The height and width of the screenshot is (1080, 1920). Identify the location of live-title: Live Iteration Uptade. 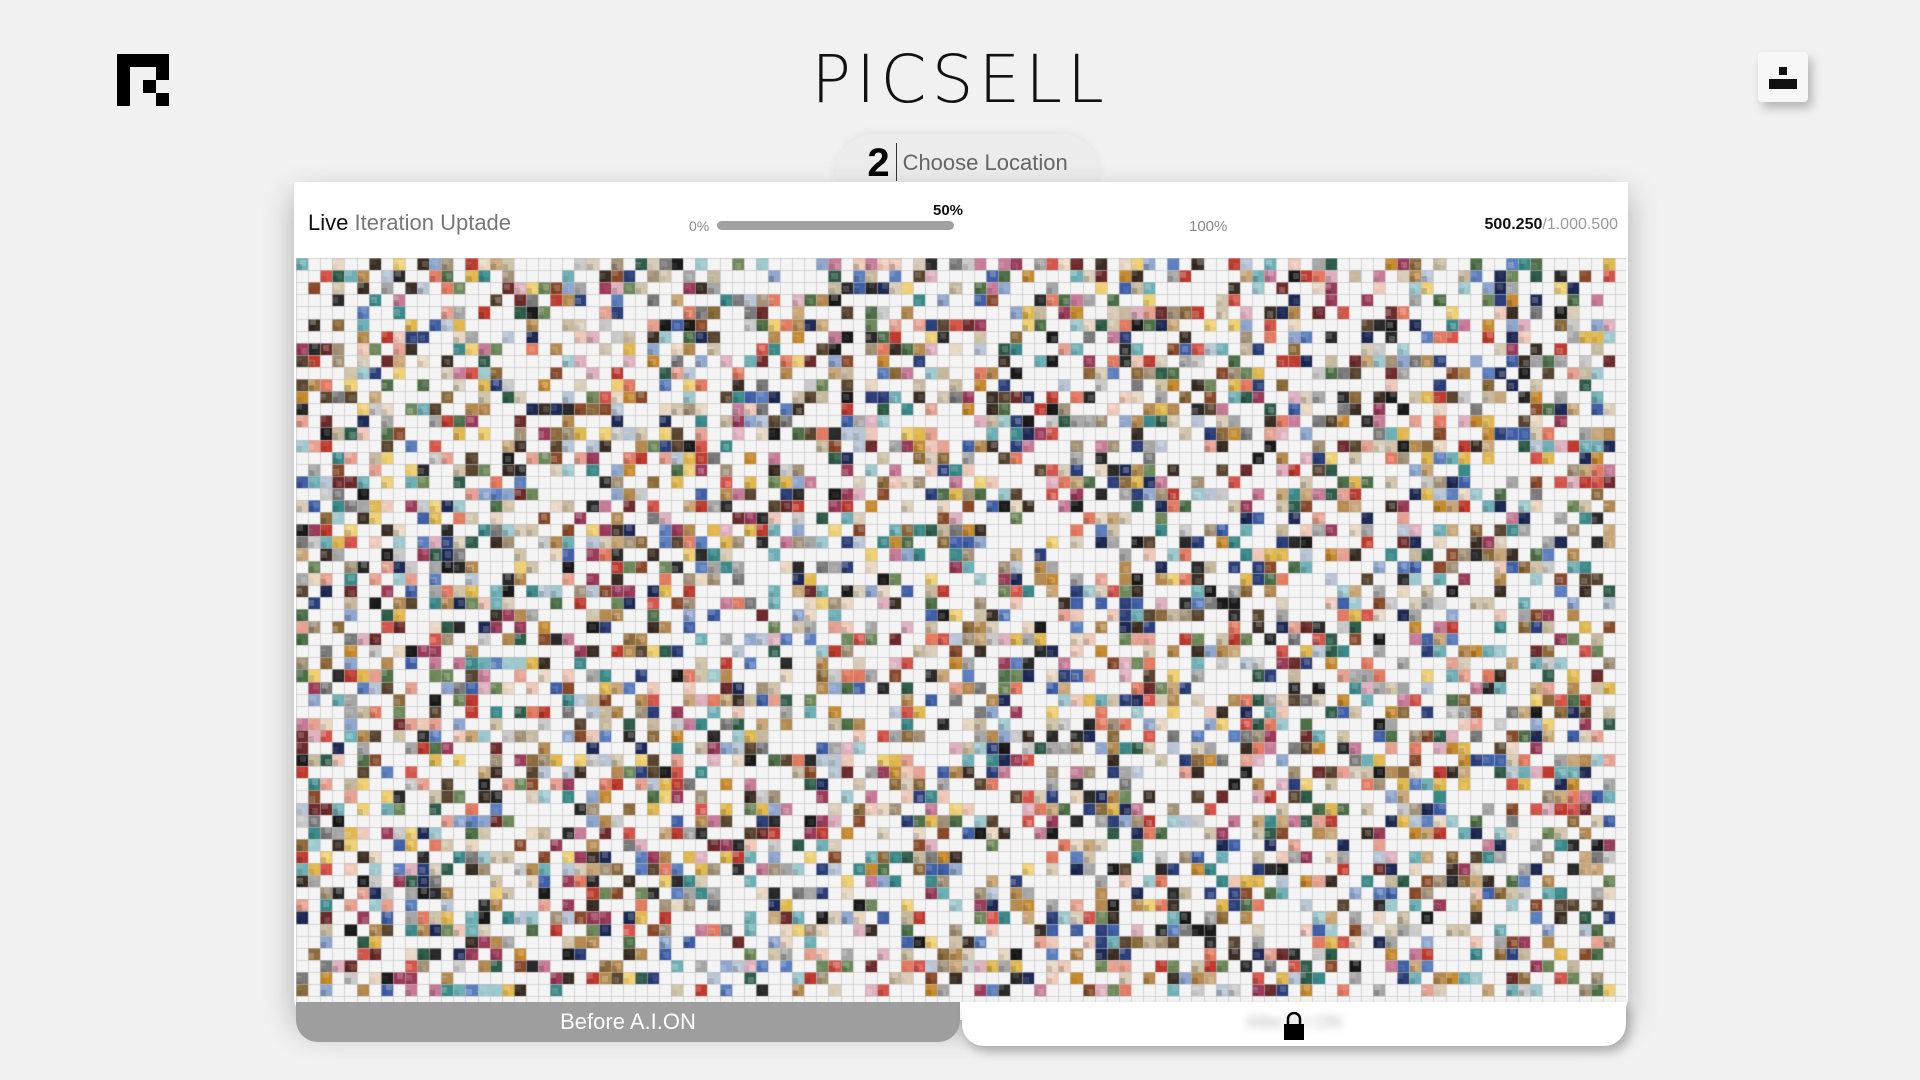
(409, 223).